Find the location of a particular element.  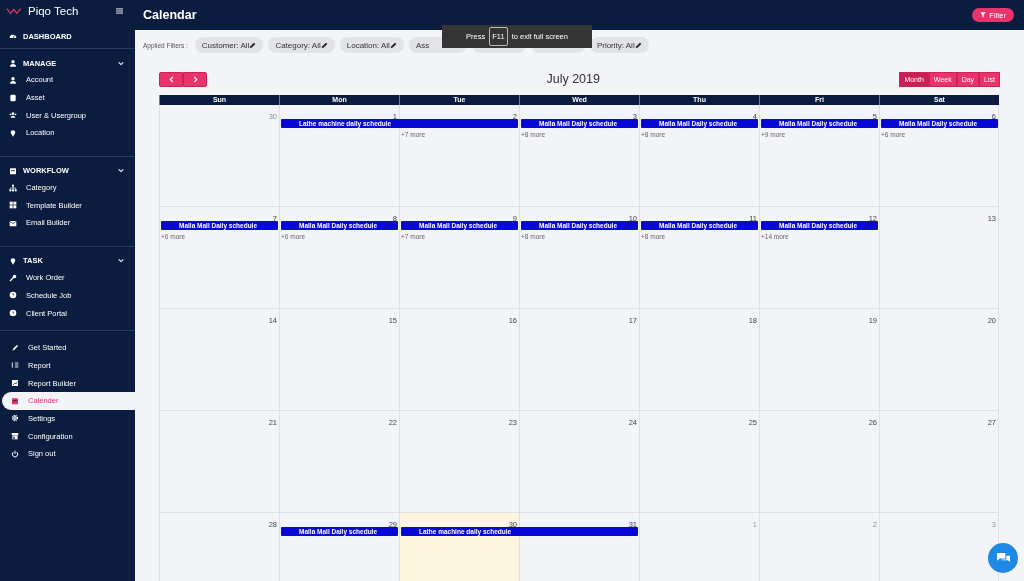

previous-button is located at coordinates (171, 79).